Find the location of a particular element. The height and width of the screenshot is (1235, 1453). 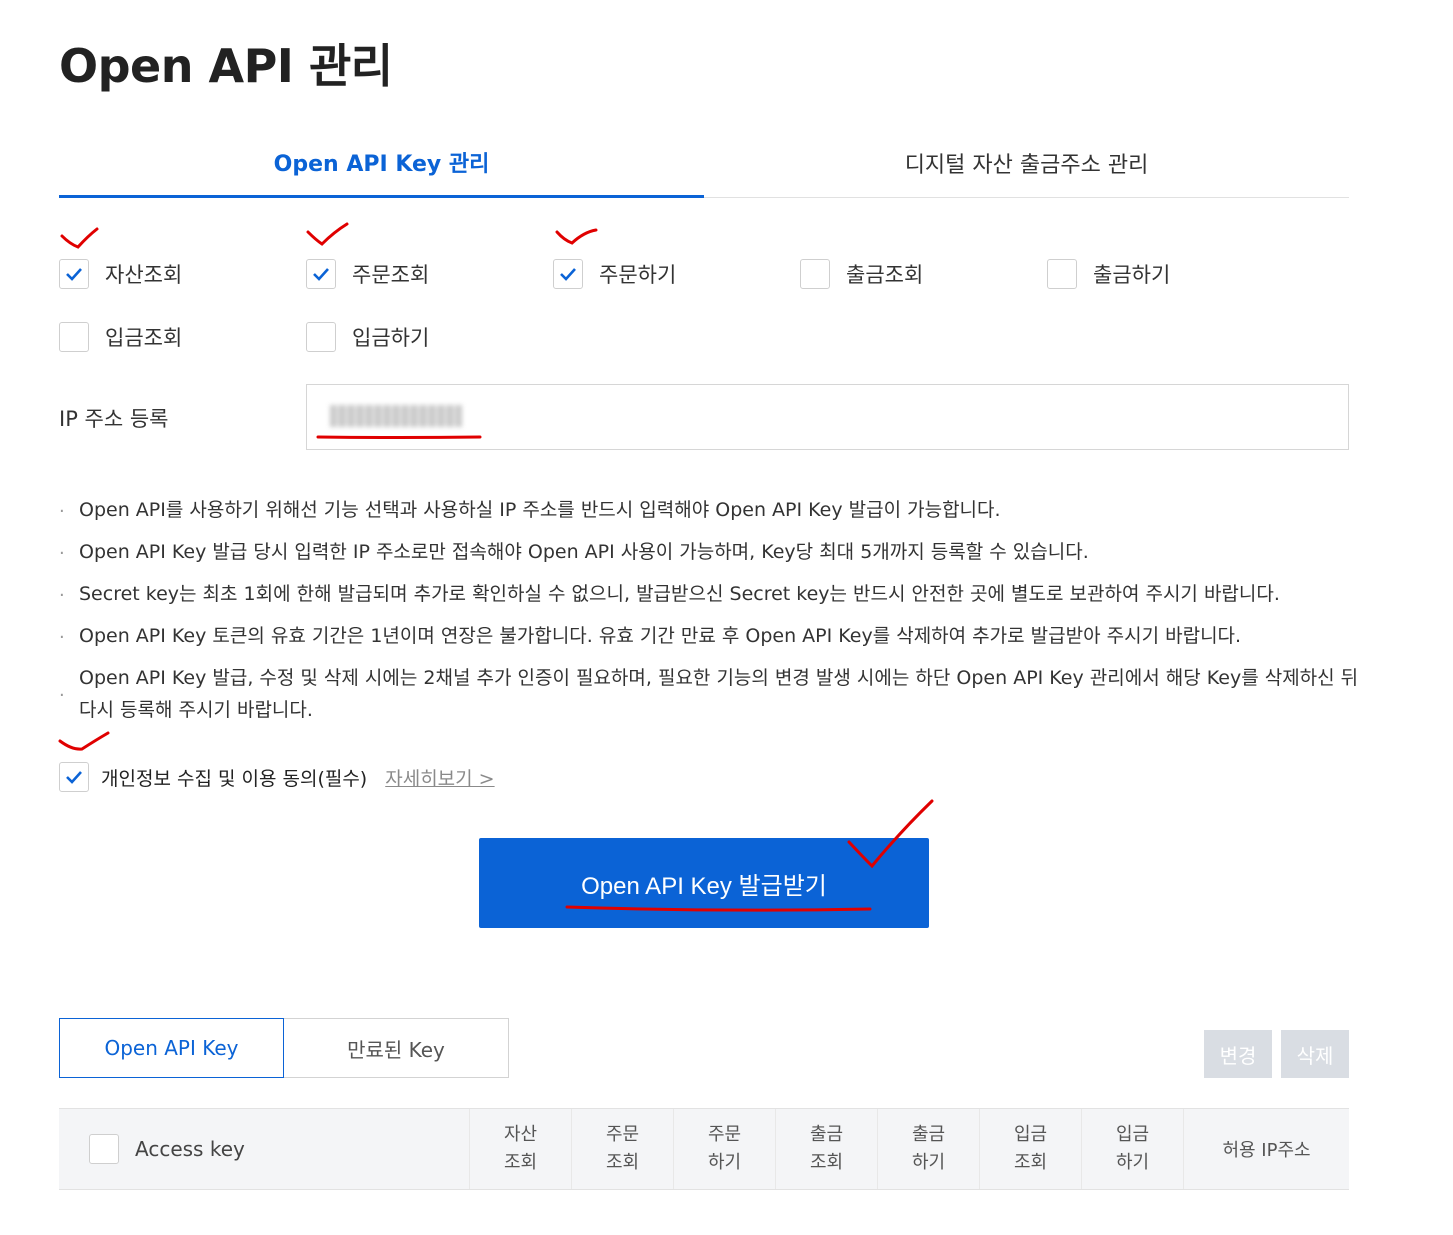

permission-label: 주문하기 is located at coordinates (638, 275).